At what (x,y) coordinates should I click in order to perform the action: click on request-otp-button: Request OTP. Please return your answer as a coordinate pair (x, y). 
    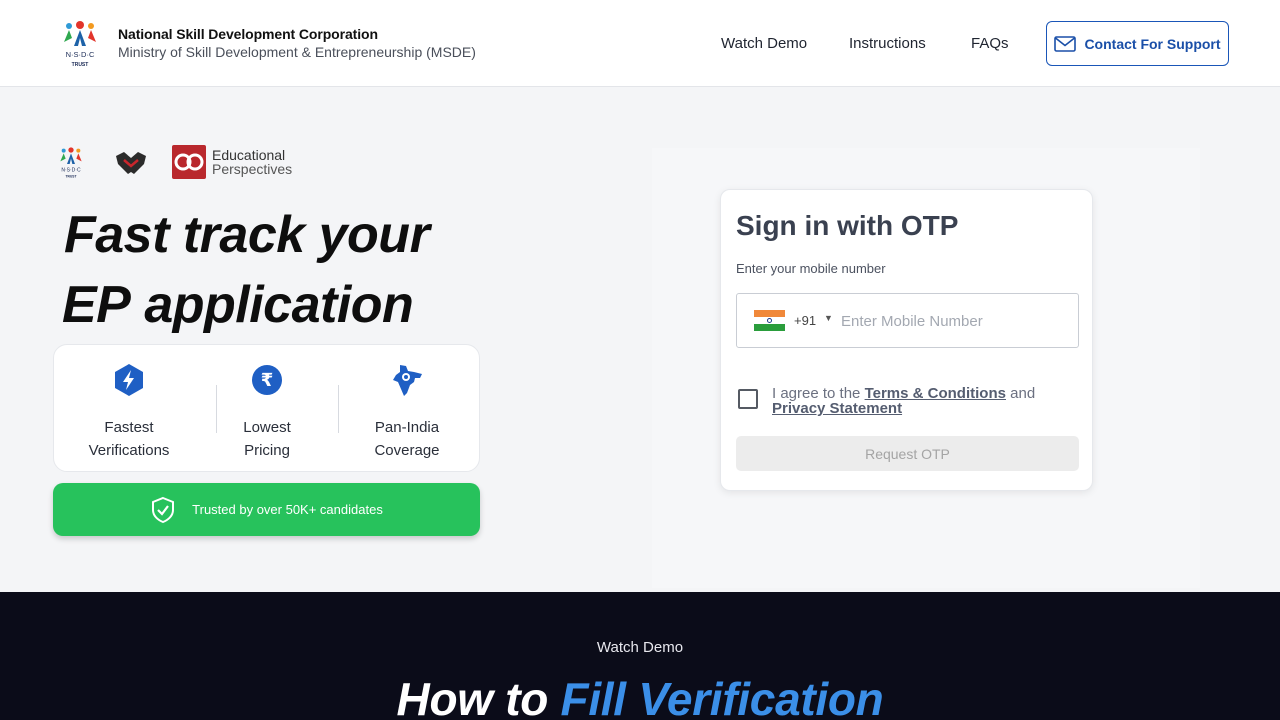
    Looking at the image, I should click on (907, 453).